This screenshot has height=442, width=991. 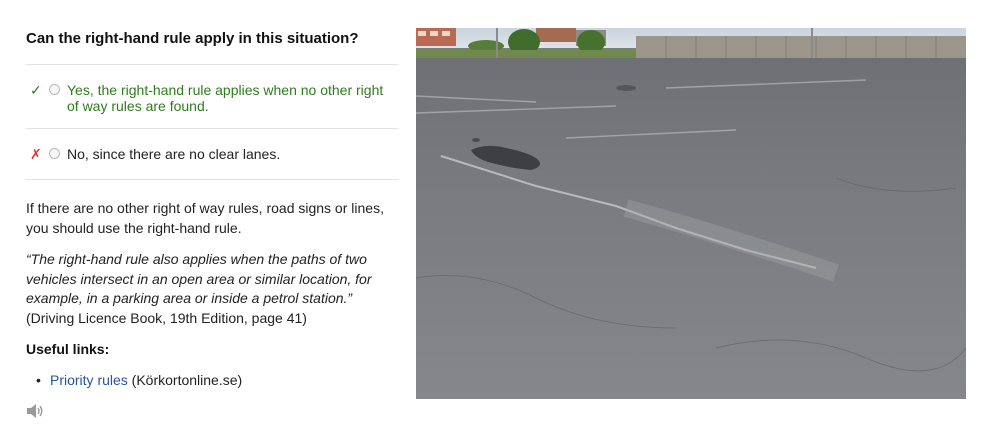 I want to click on check-icon: ✓, so click(x=36, y=90).